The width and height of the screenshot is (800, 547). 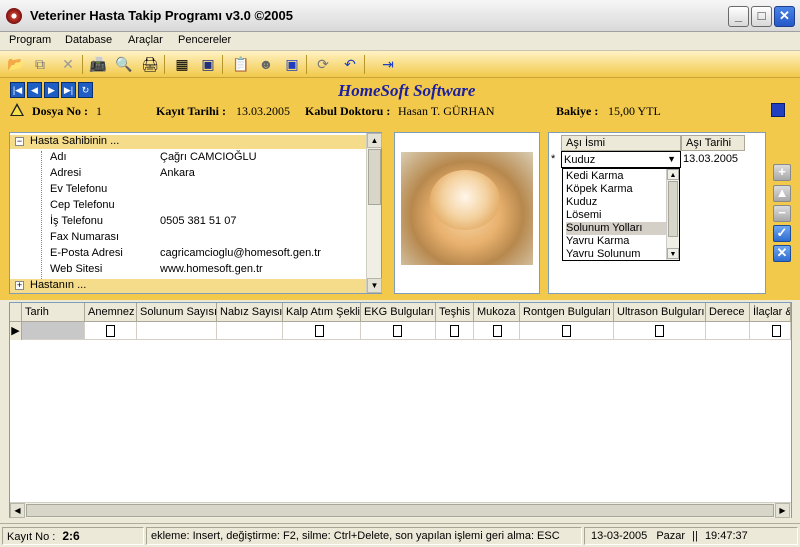 I want to click on vaccine-name-header: Aşı İsmi, so click(x=621, y=143).